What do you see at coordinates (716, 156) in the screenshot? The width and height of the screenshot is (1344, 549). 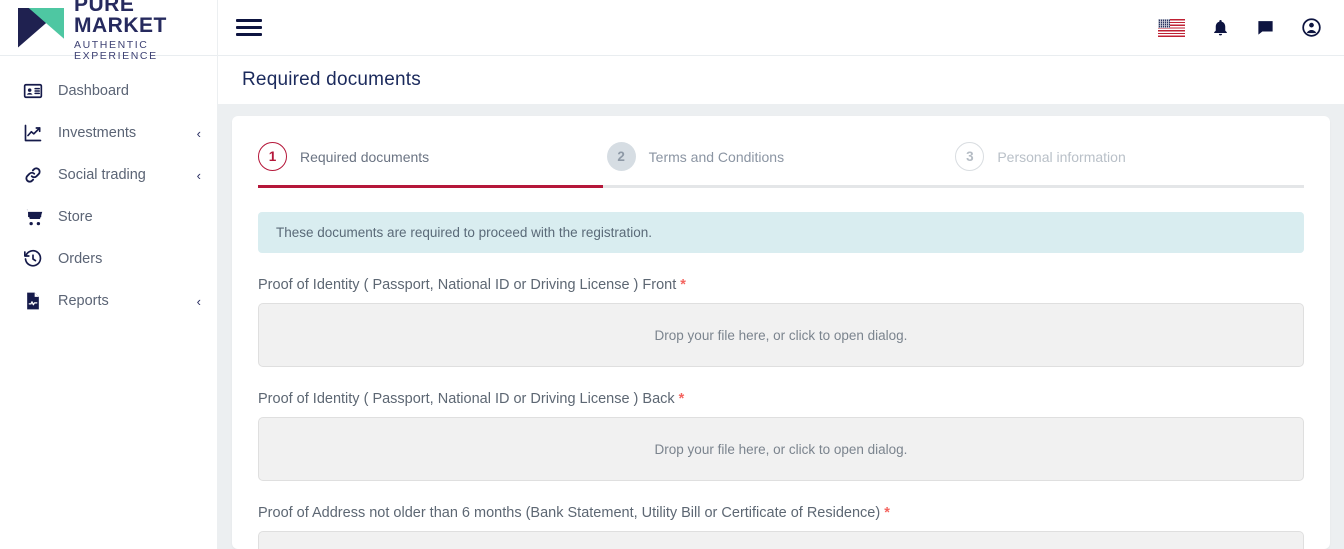 I see `step-label: Terms and Conditions` at bounding box center [716, 156].